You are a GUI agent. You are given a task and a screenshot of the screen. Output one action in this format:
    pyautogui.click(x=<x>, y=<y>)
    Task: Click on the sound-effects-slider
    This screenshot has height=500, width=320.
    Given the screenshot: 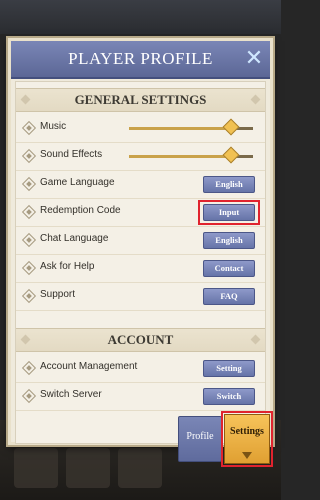 What is the action you would take?
    pyautogui.click(x=191, y=155)
    